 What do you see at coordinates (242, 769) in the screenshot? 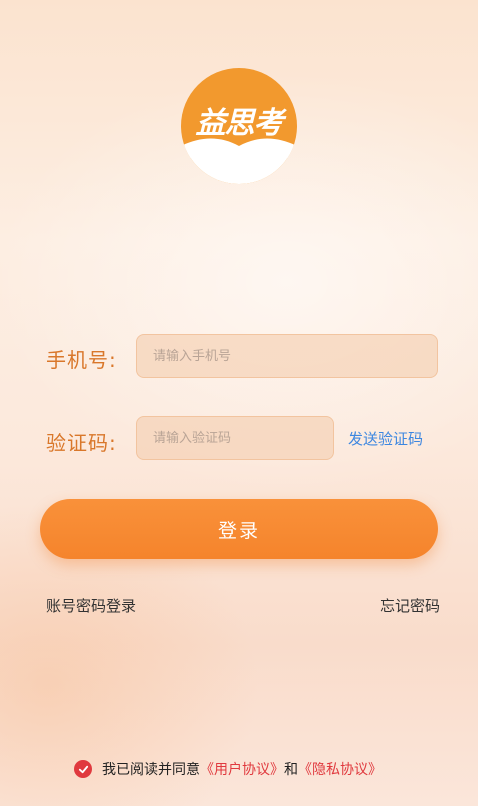
I see `user-agreement-link: 《用户协议》` at bounding box center [242, 769].